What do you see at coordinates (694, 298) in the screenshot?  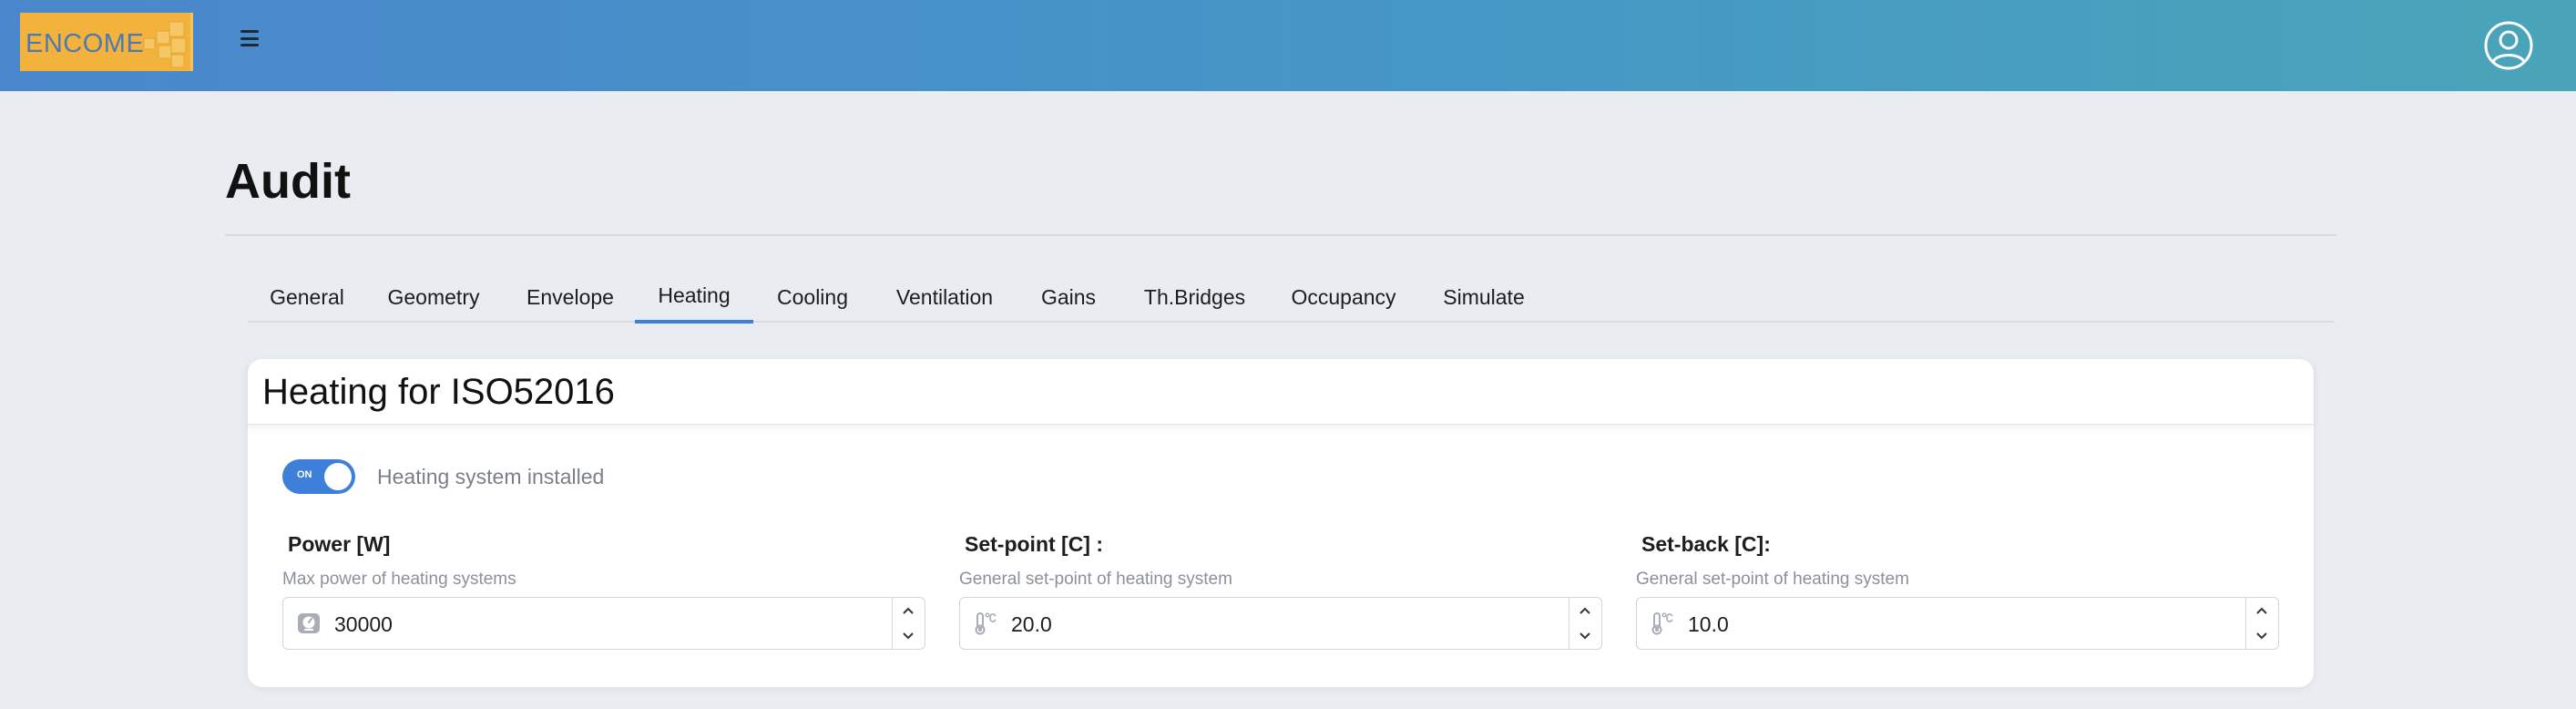 I see `tab-heating: Heating` at bounding box center [694, 298].